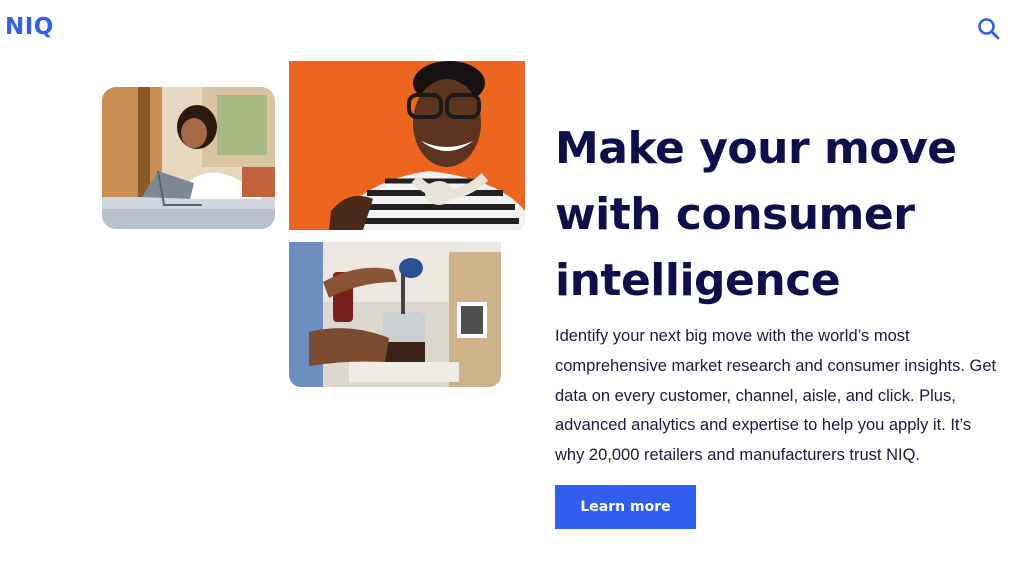  What do you see at coordinates (395, 314) in the screenshot?
I see `coffee-press-photo` at bounding box center [395, 314].